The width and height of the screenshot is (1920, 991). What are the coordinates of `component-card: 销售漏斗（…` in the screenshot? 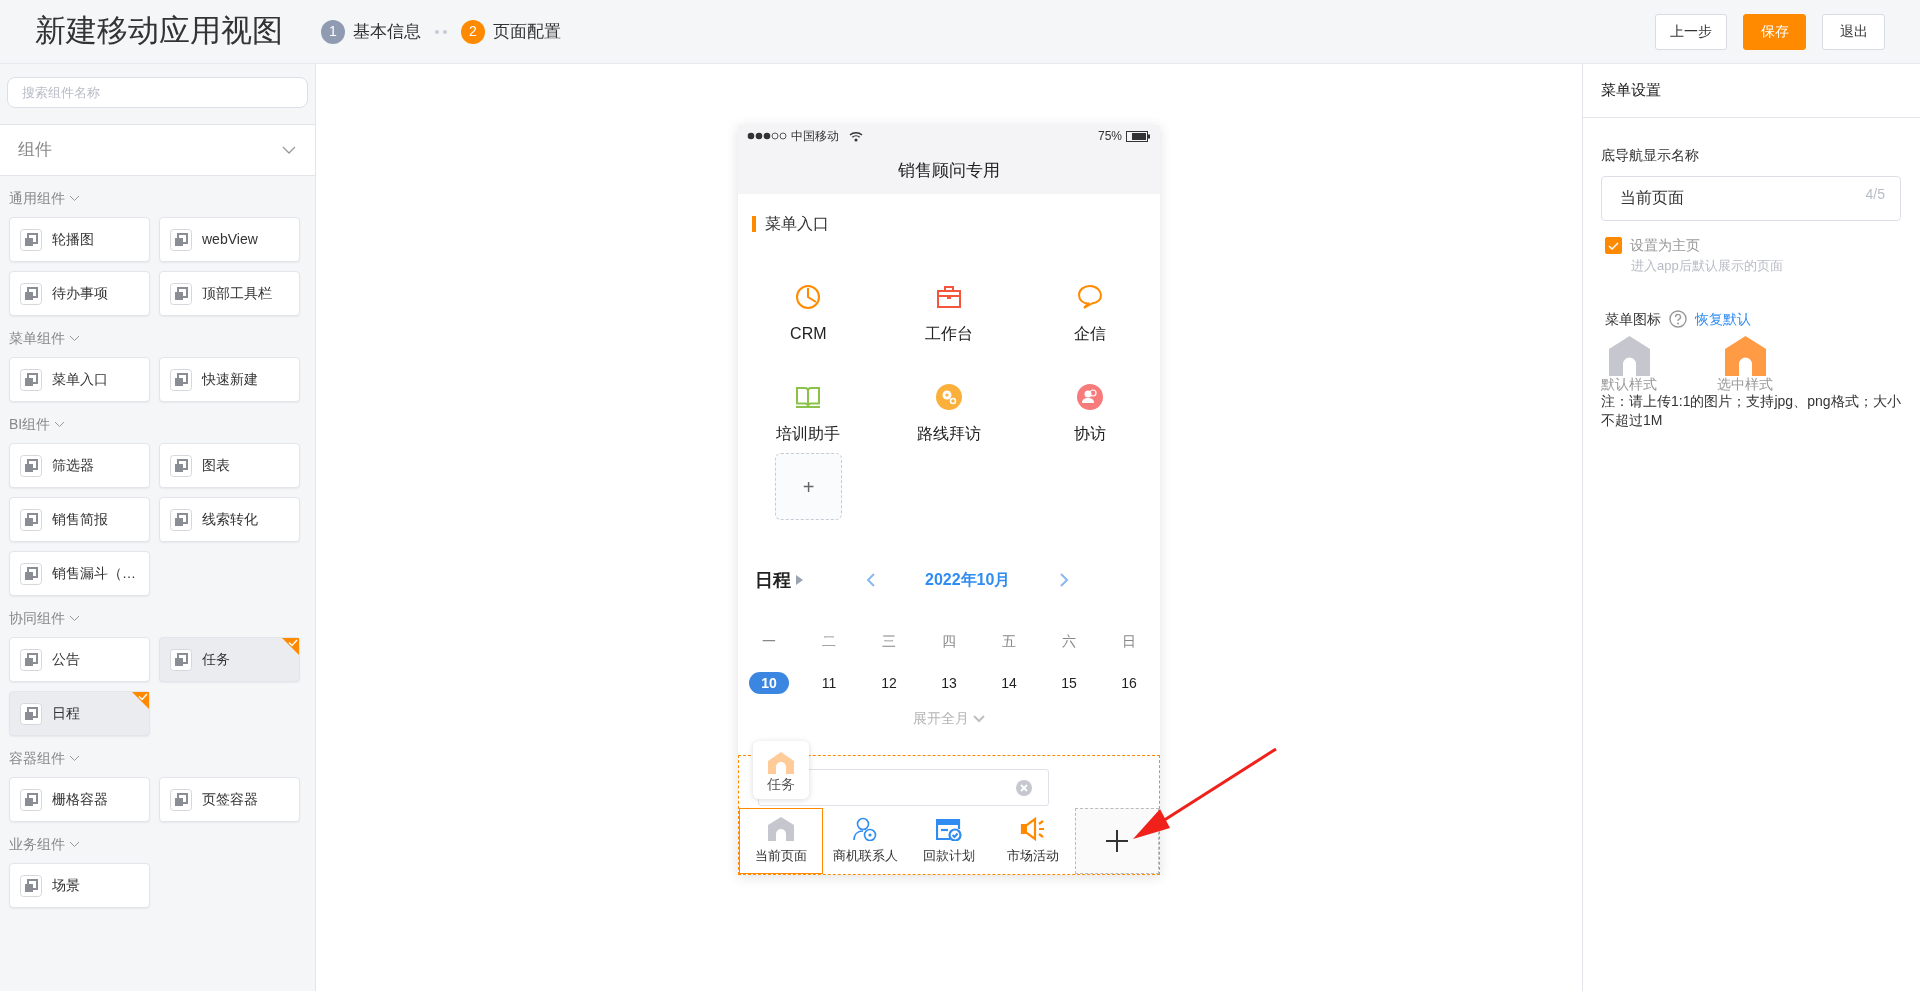 It's located at (79, 573).